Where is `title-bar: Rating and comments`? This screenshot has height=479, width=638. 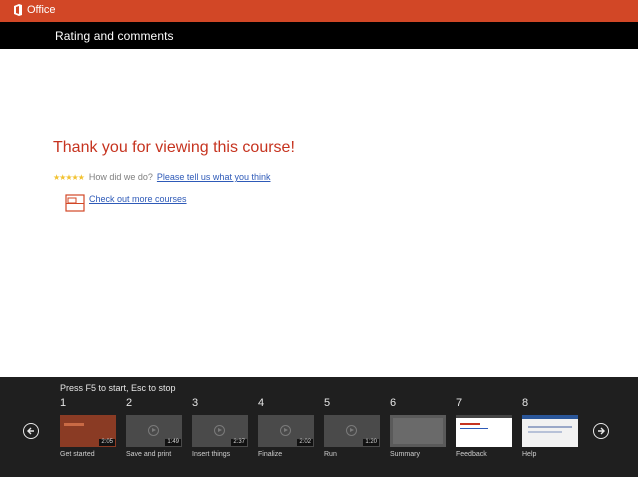 title-bar: Rating and comments is located at coordinates (319, 35).